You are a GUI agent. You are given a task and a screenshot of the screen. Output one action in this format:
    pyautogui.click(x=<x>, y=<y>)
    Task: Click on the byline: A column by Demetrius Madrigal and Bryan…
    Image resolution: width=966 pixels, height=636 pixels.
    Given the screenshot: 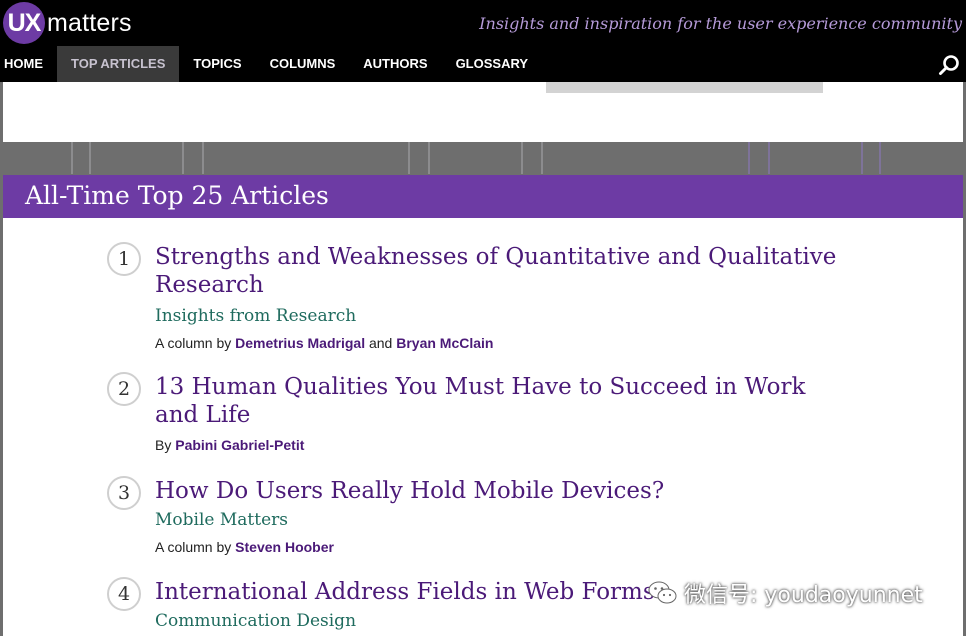 What is the action you would take?
    pyautogui.click(x=324, y=343)
    